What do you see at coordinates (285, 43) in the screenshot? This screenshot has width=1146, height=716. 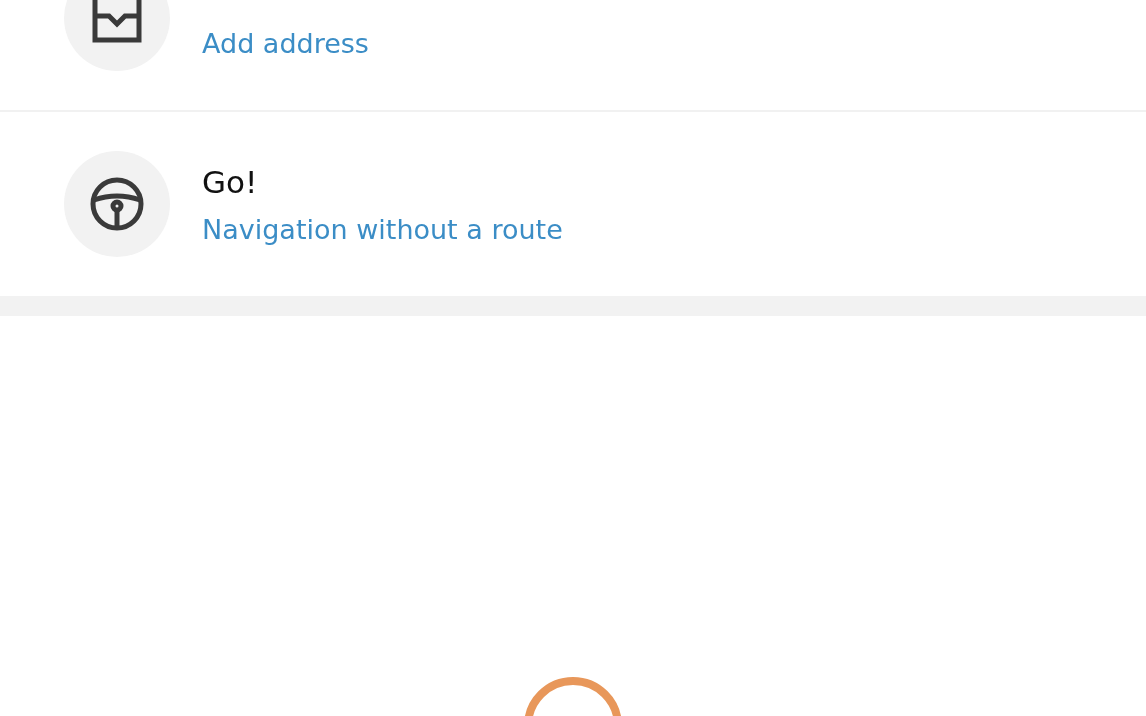 I see `option-link: Add address` at bounding box center [285, 43].